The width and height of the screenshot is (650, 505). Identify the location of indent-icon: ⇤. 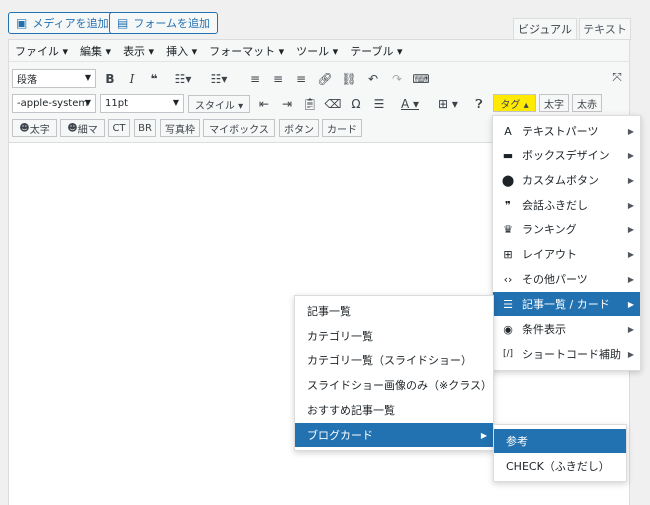
(264, 104).